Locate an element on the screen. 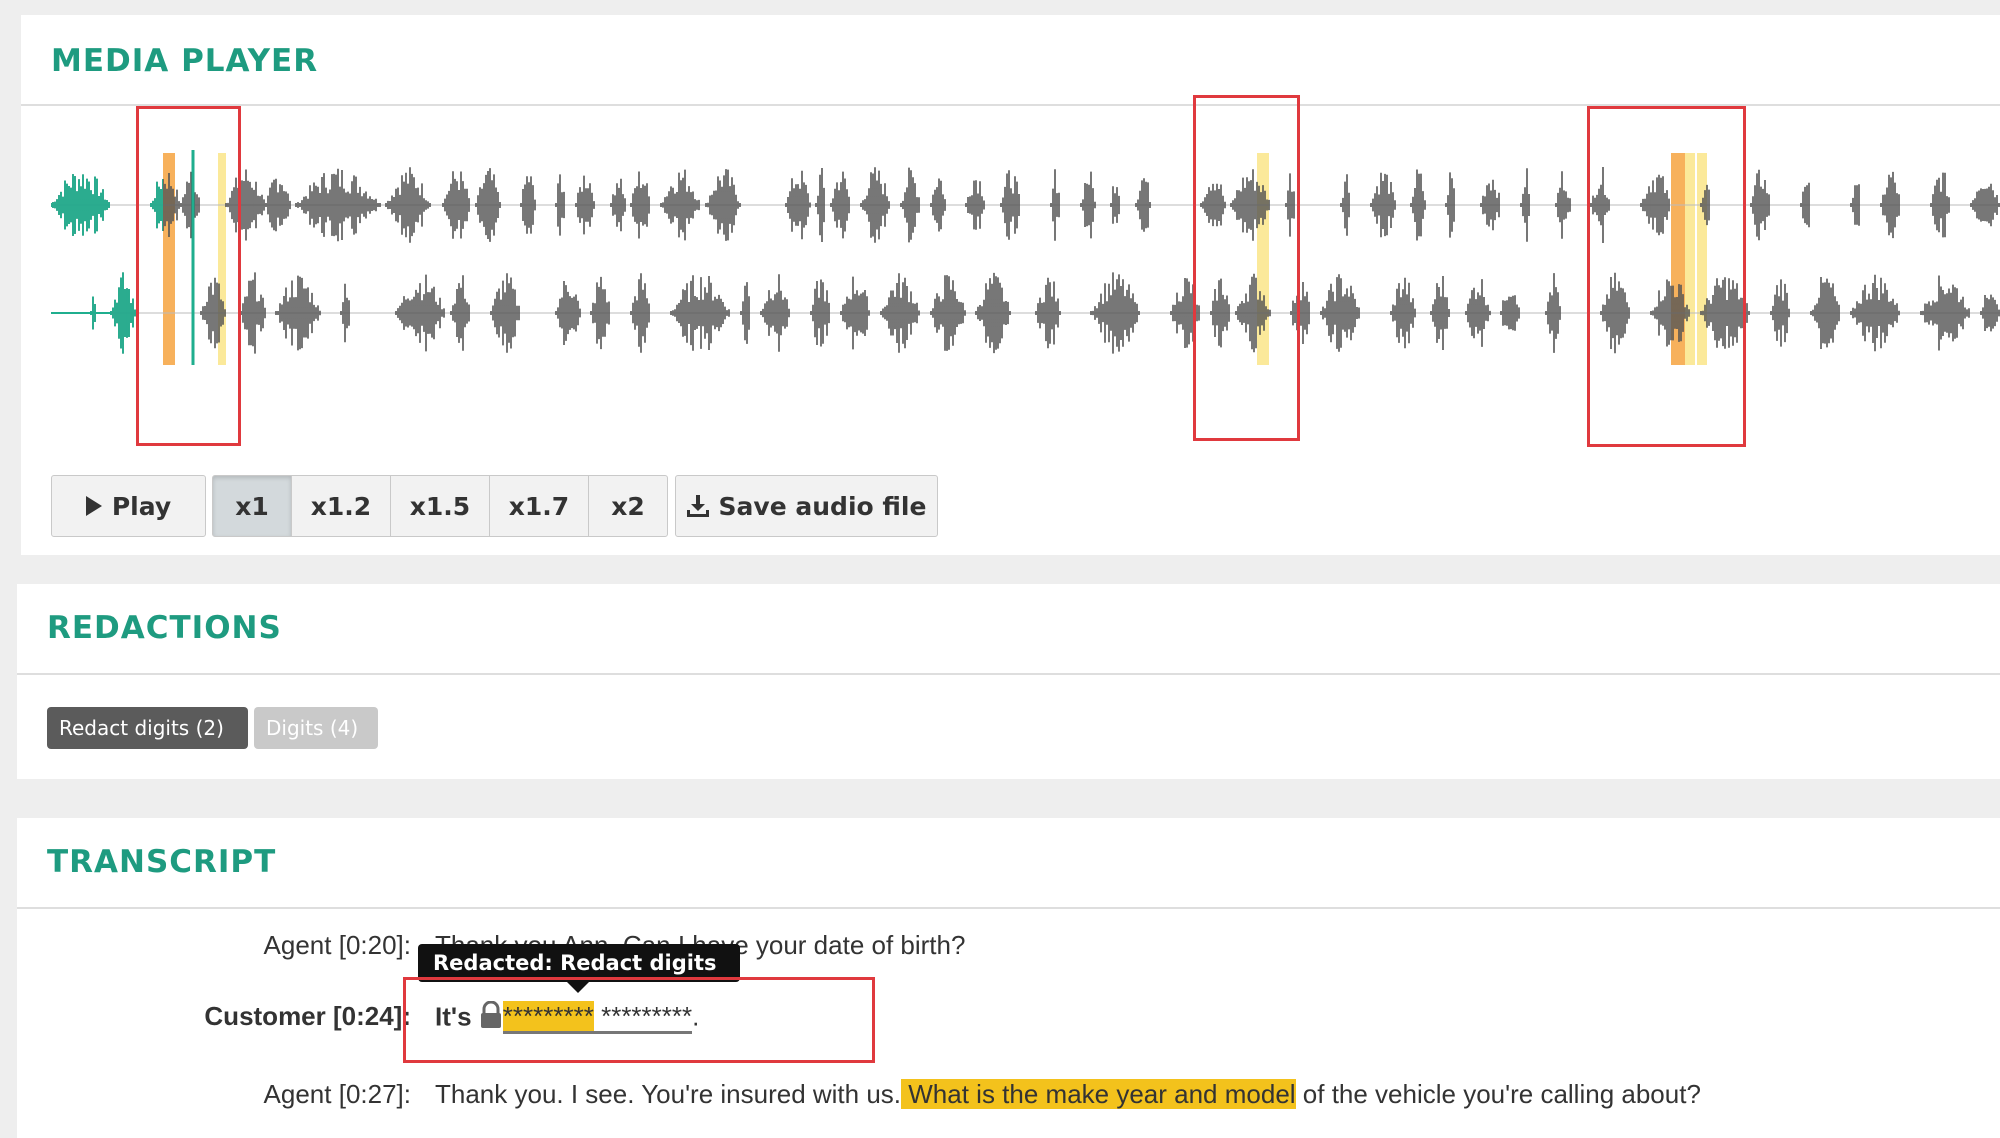 Image resolution: width=2000 pixels, height=1138 pixels. play-label: Play is located at coordinates (141, 506).